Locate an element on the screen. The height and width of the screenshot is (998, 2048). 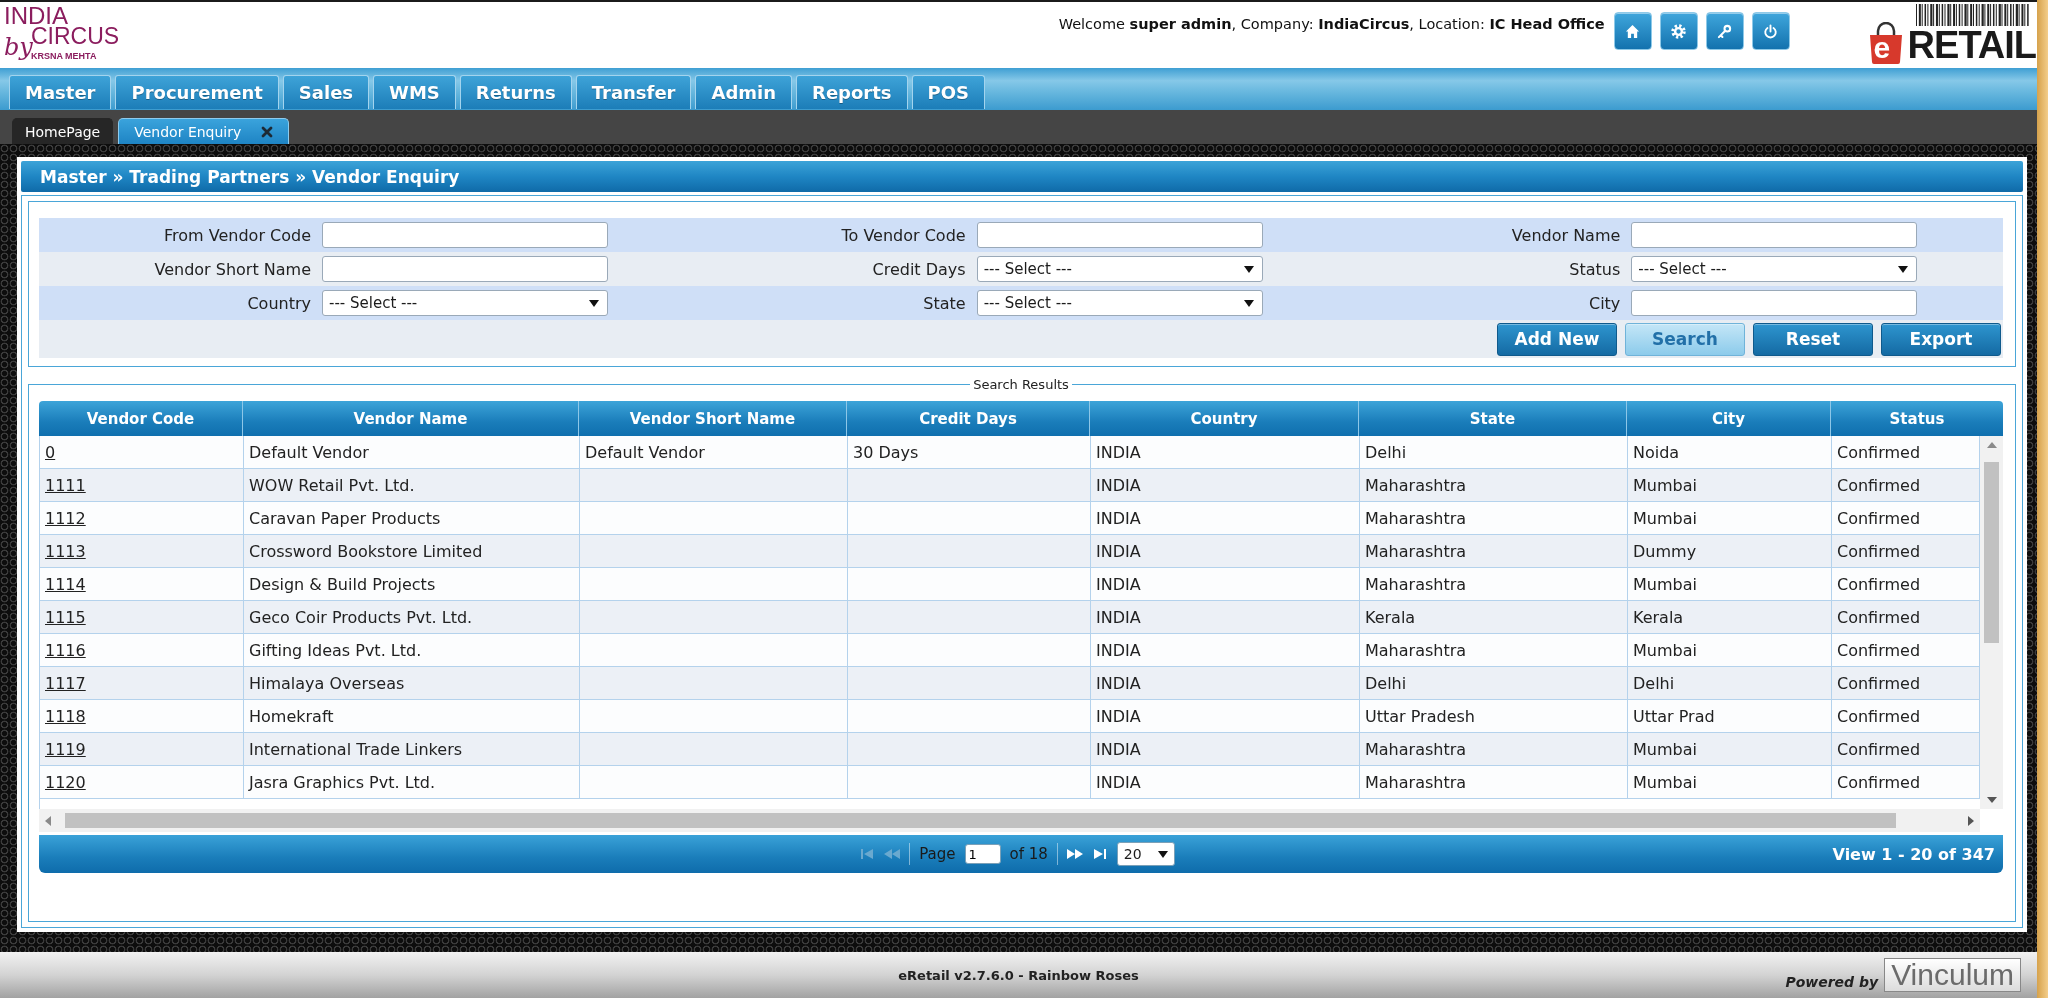
menu-tab: Sales is located at coordinates (326, 92).